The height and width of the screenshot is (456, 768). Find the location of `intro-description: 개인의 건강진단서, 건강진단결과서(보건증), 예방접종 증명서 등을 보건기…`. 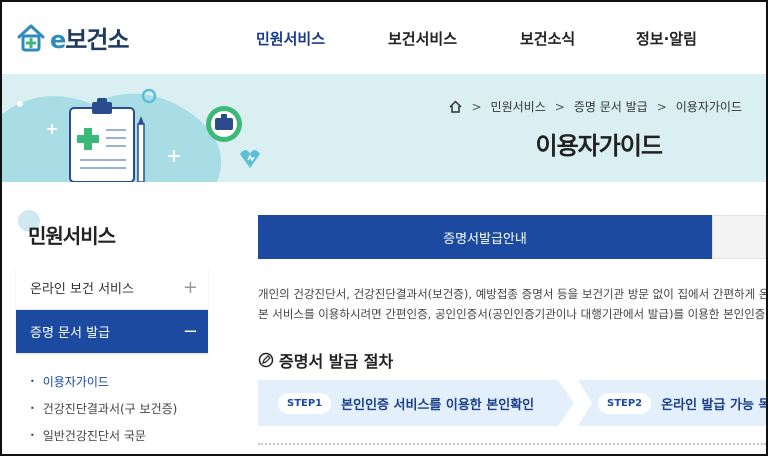

intro-description: 개인의 건강진단서, 건강진단결과서(보건증), 예방접종 증명서 등을 보건기… is located at coordinates (512, 304).